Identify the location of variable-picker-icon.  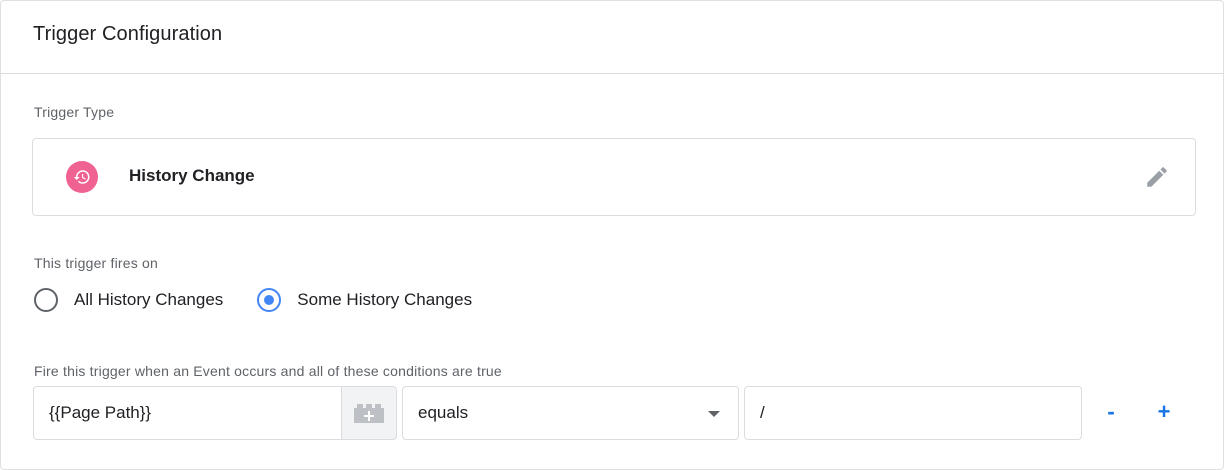
(369, 413).